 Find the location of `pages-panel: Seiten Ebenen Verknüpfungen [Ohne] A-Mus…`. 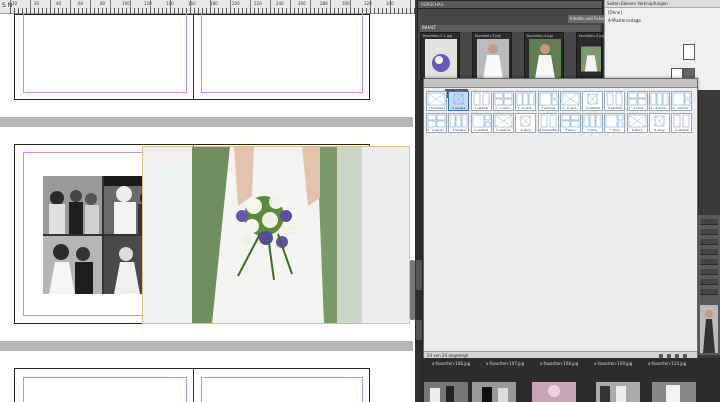

pages-panel: Seiten Ebenen Verknüpfungen [Ohne] A-Mus… is located at coordinates (662, 45).